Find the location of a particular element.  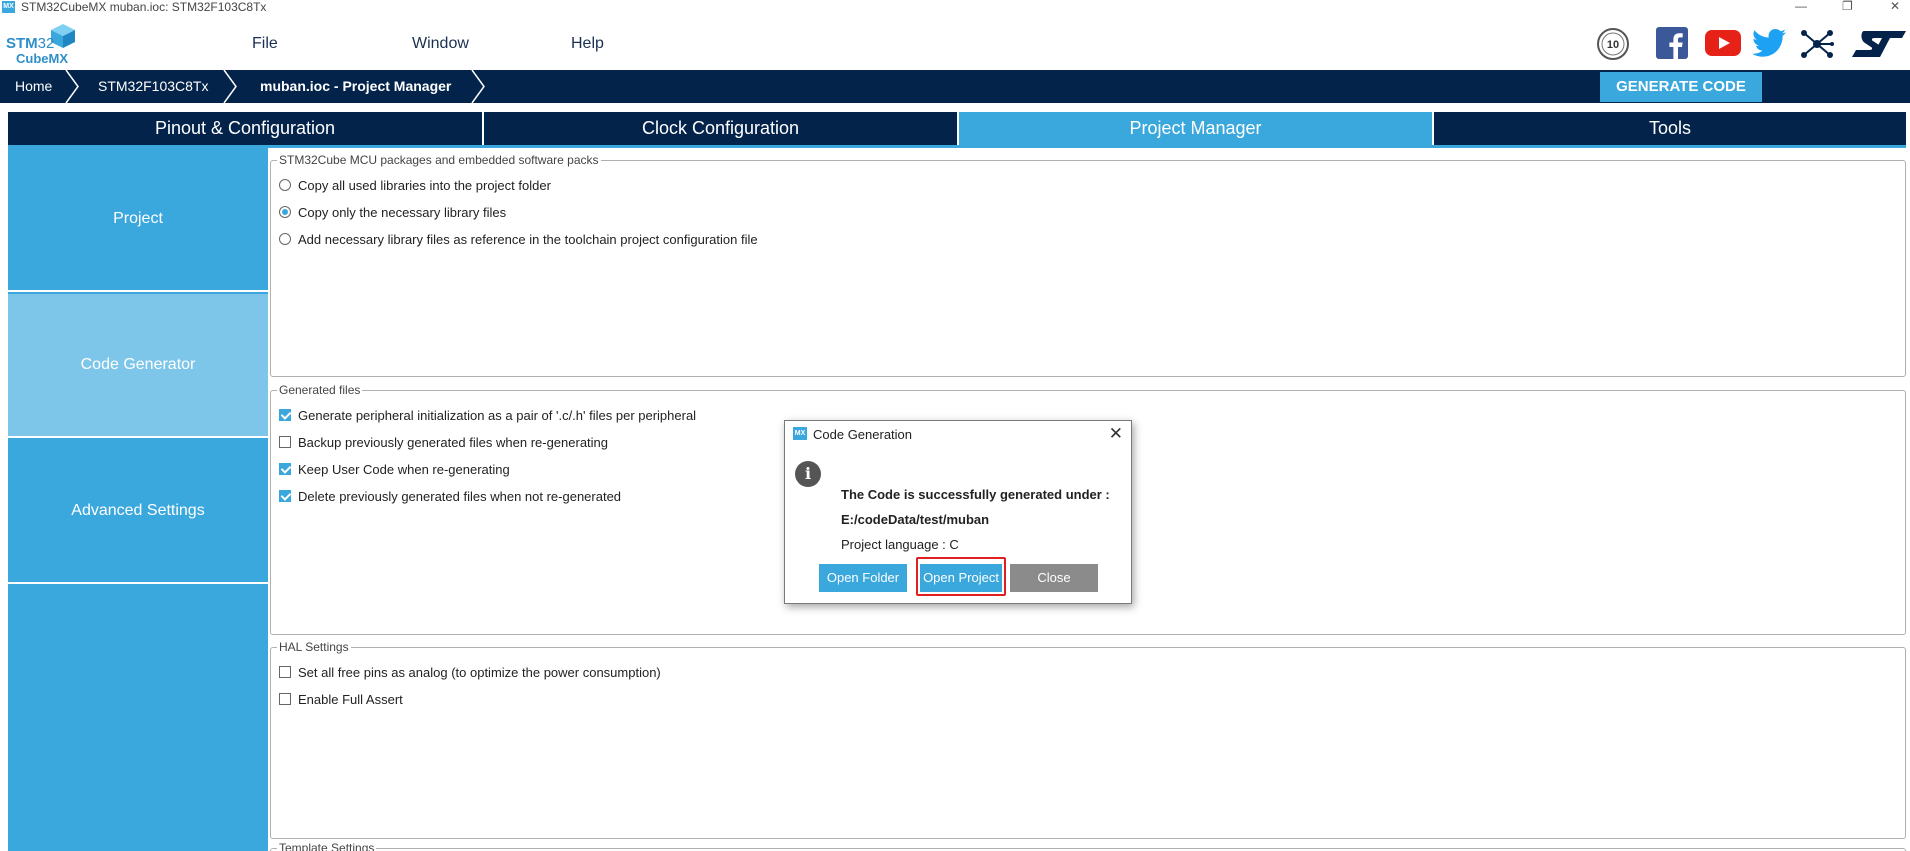

sidebar-item-code-generator: Code Generator is located at coordinates (138, 366).